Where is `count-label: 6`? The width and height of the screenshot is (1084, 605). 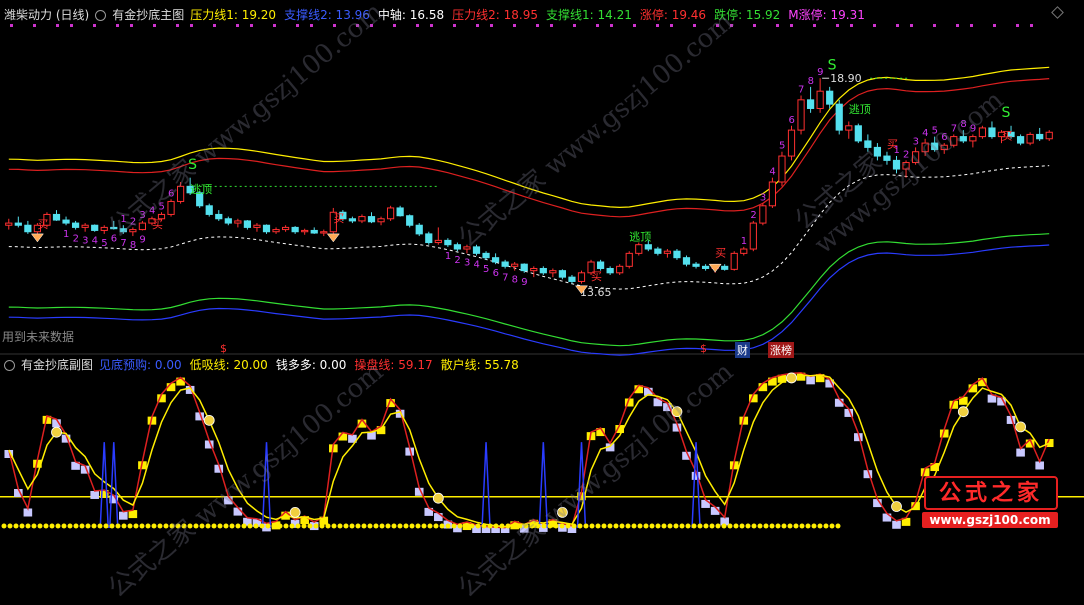 count-label: 6 is located at coordinates (496, 273).